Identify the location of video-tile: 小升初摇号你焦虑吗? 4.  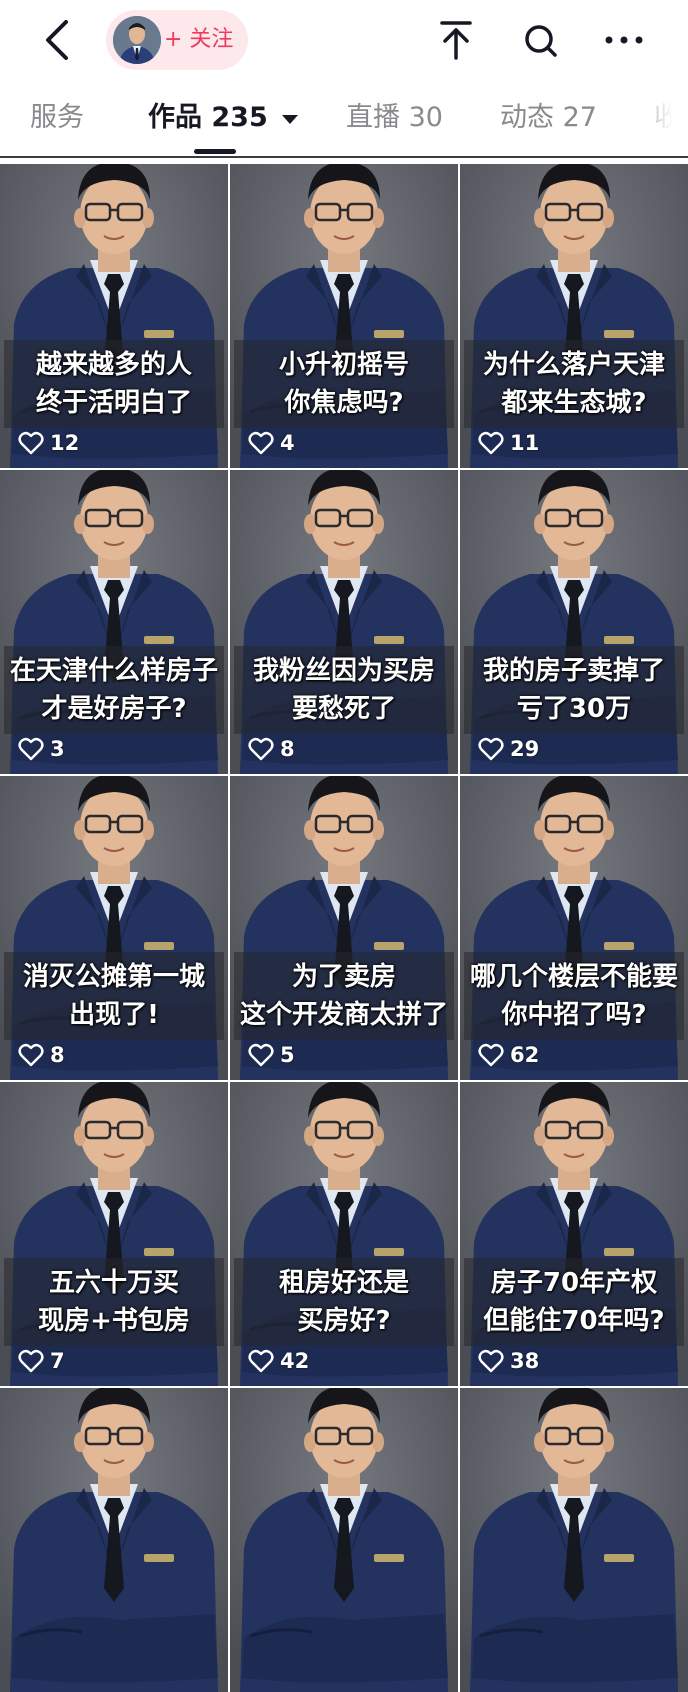
(344, 316).